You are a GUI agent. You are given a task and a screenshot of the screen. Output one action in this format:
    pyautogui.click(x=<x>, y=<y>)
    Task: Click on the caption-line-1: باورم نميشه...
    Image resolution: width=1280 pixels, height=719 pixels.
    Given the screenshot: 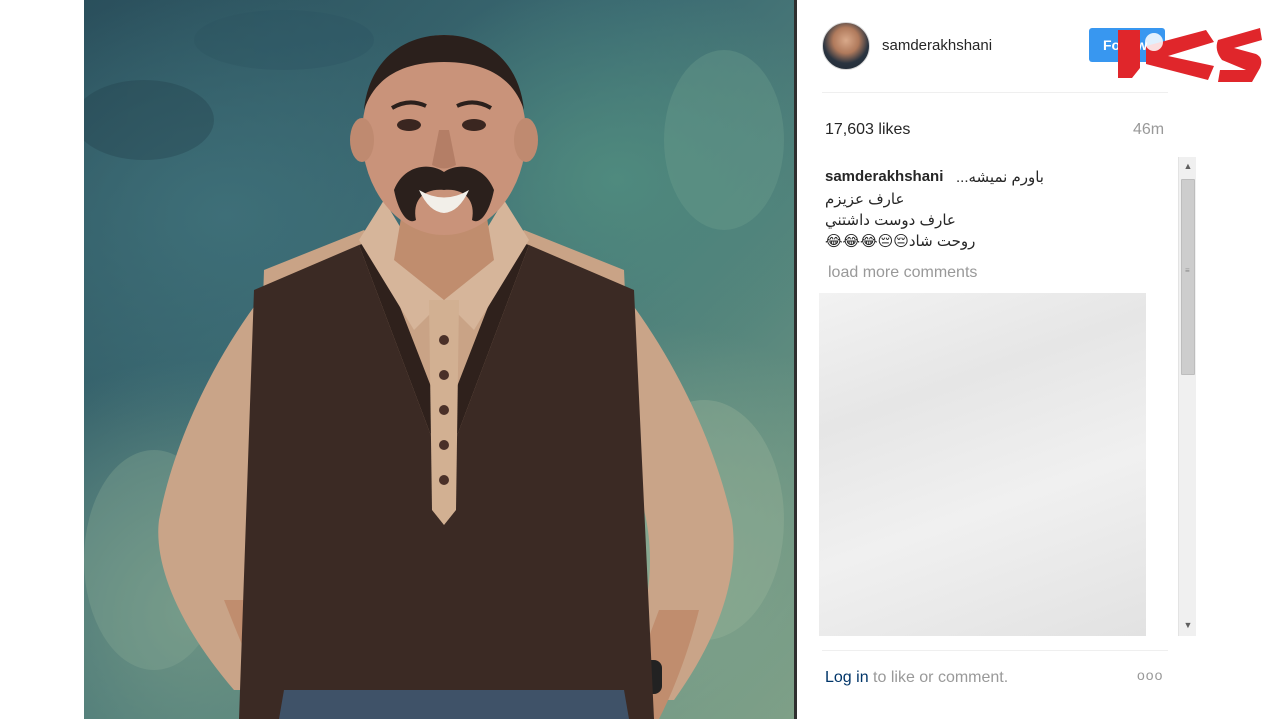 What is the action you would take?
    pyautogui.click(x=1000, y=177)
    